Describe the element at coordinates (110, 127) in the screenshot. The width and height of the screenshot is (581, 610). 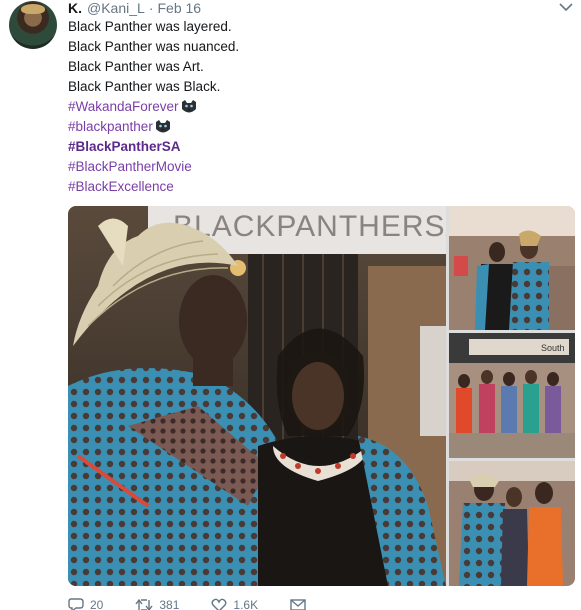
I see `hashtag-link: #blackpanther` at that location.